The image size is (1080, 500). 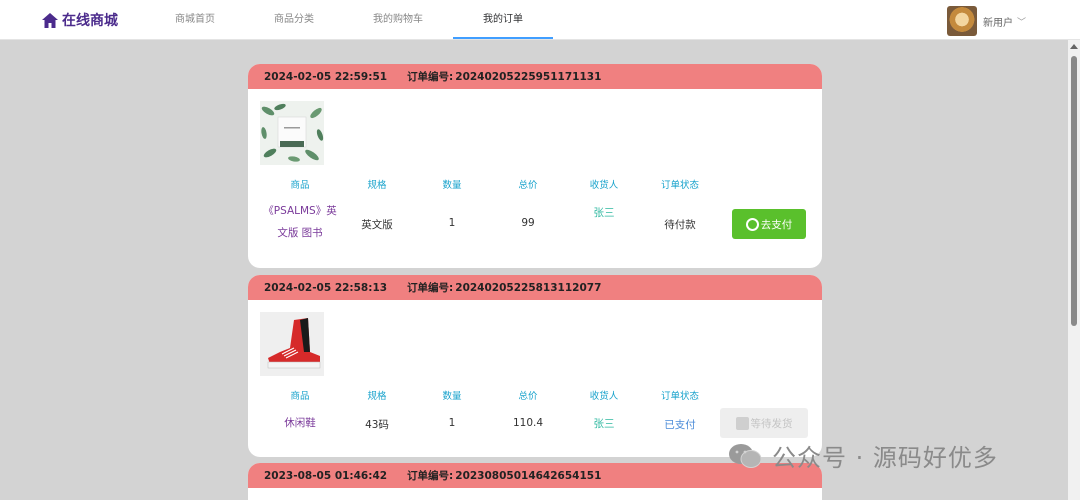 What do you see at coordinates (528, 76) in the screenshot?
I see `order-number: 20240205225951171131` at bounding box center [528, 76].